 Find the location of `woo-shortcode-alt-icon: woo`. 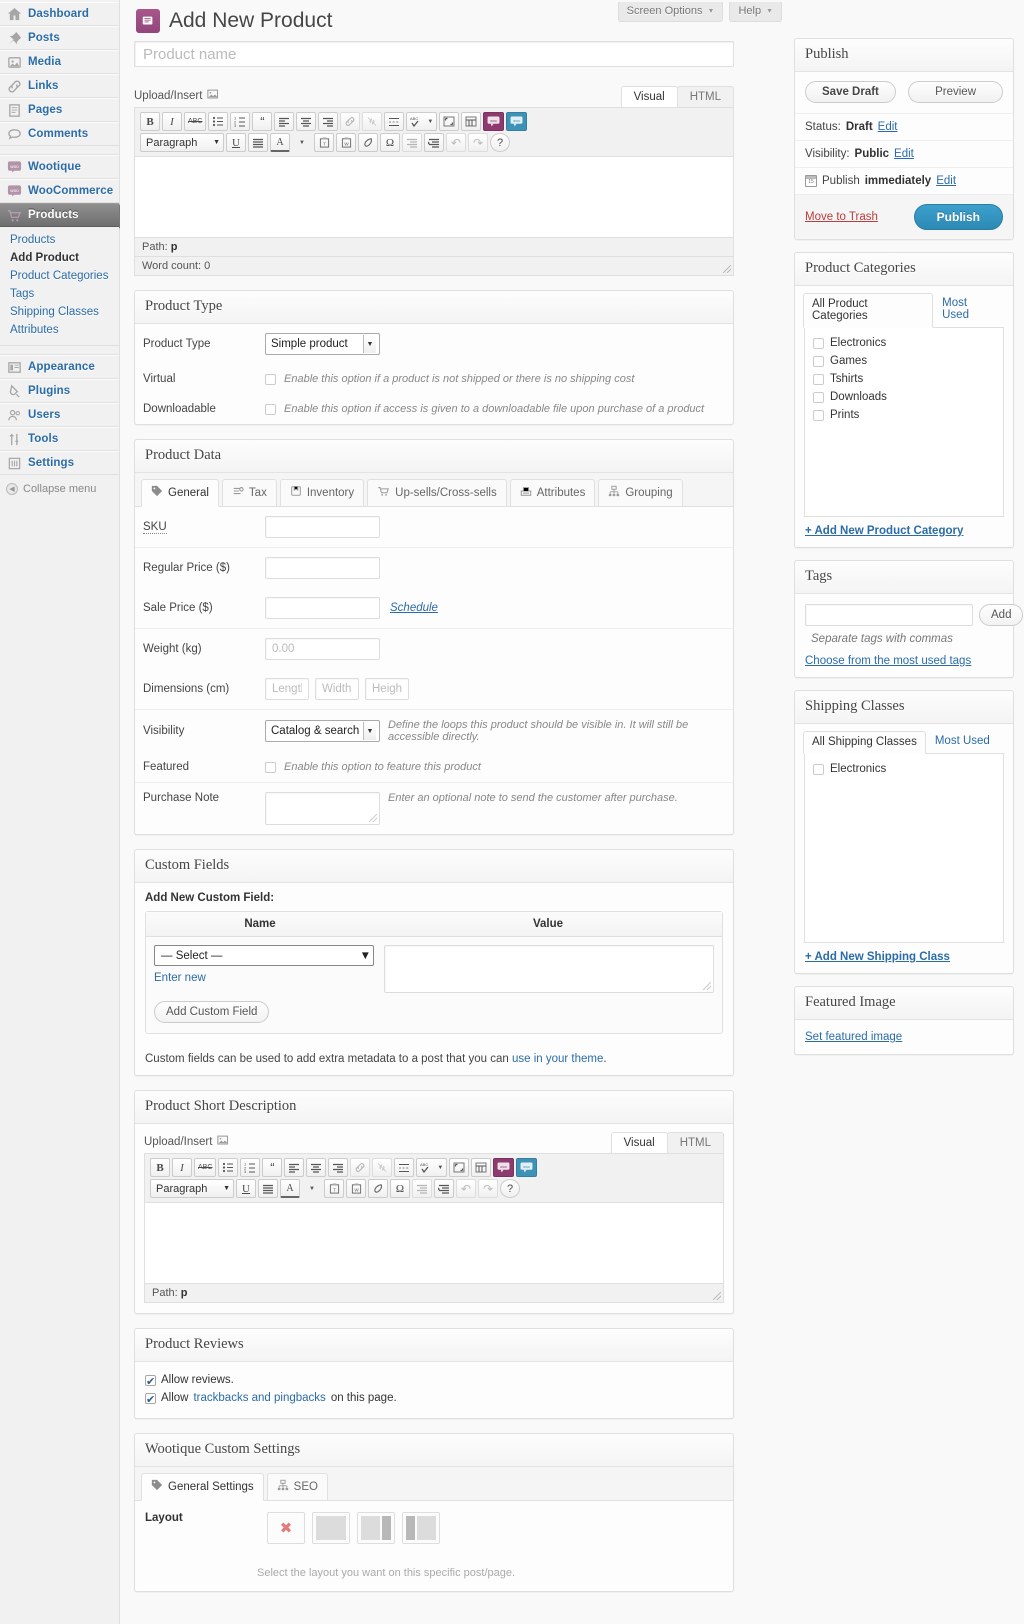

woo-shortcode-alt-icon: woo is located at coordinates (527, 1167).